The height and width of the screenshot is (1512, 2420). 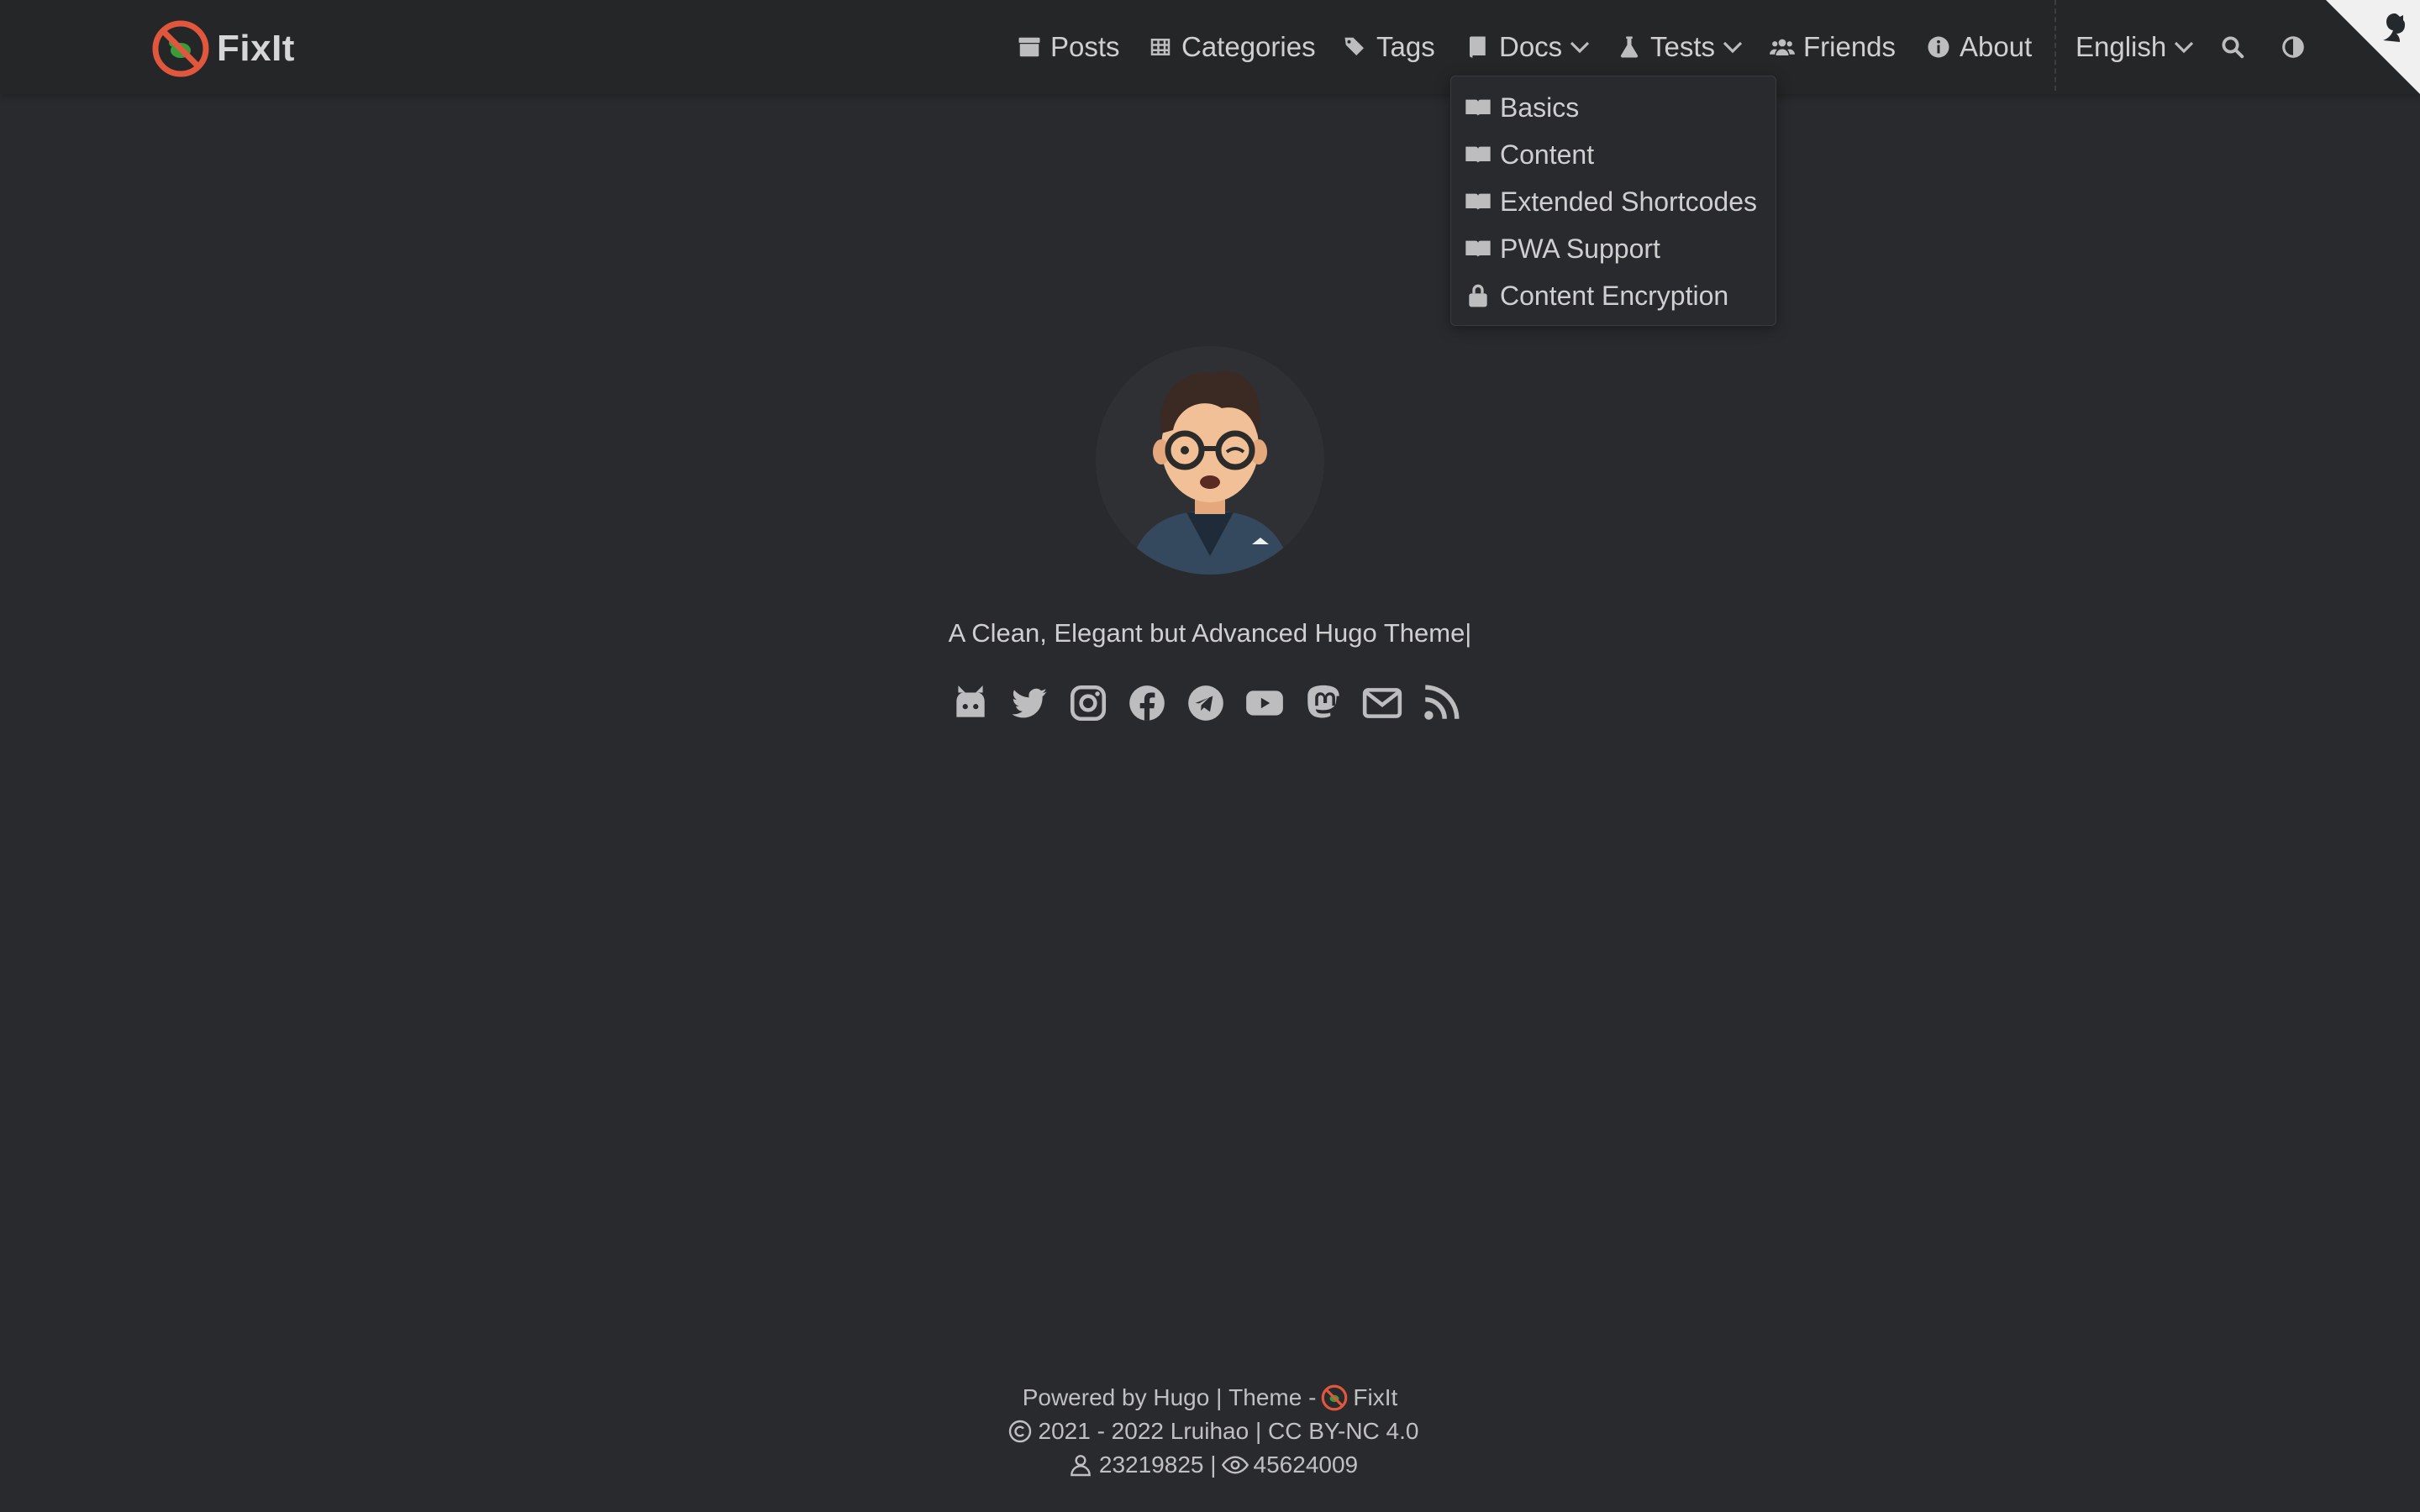 What do you see at coordinates (1248, 46) in the screenshot?
I see `nav-categories-label: Categories` at bounding box center [1248, 46].